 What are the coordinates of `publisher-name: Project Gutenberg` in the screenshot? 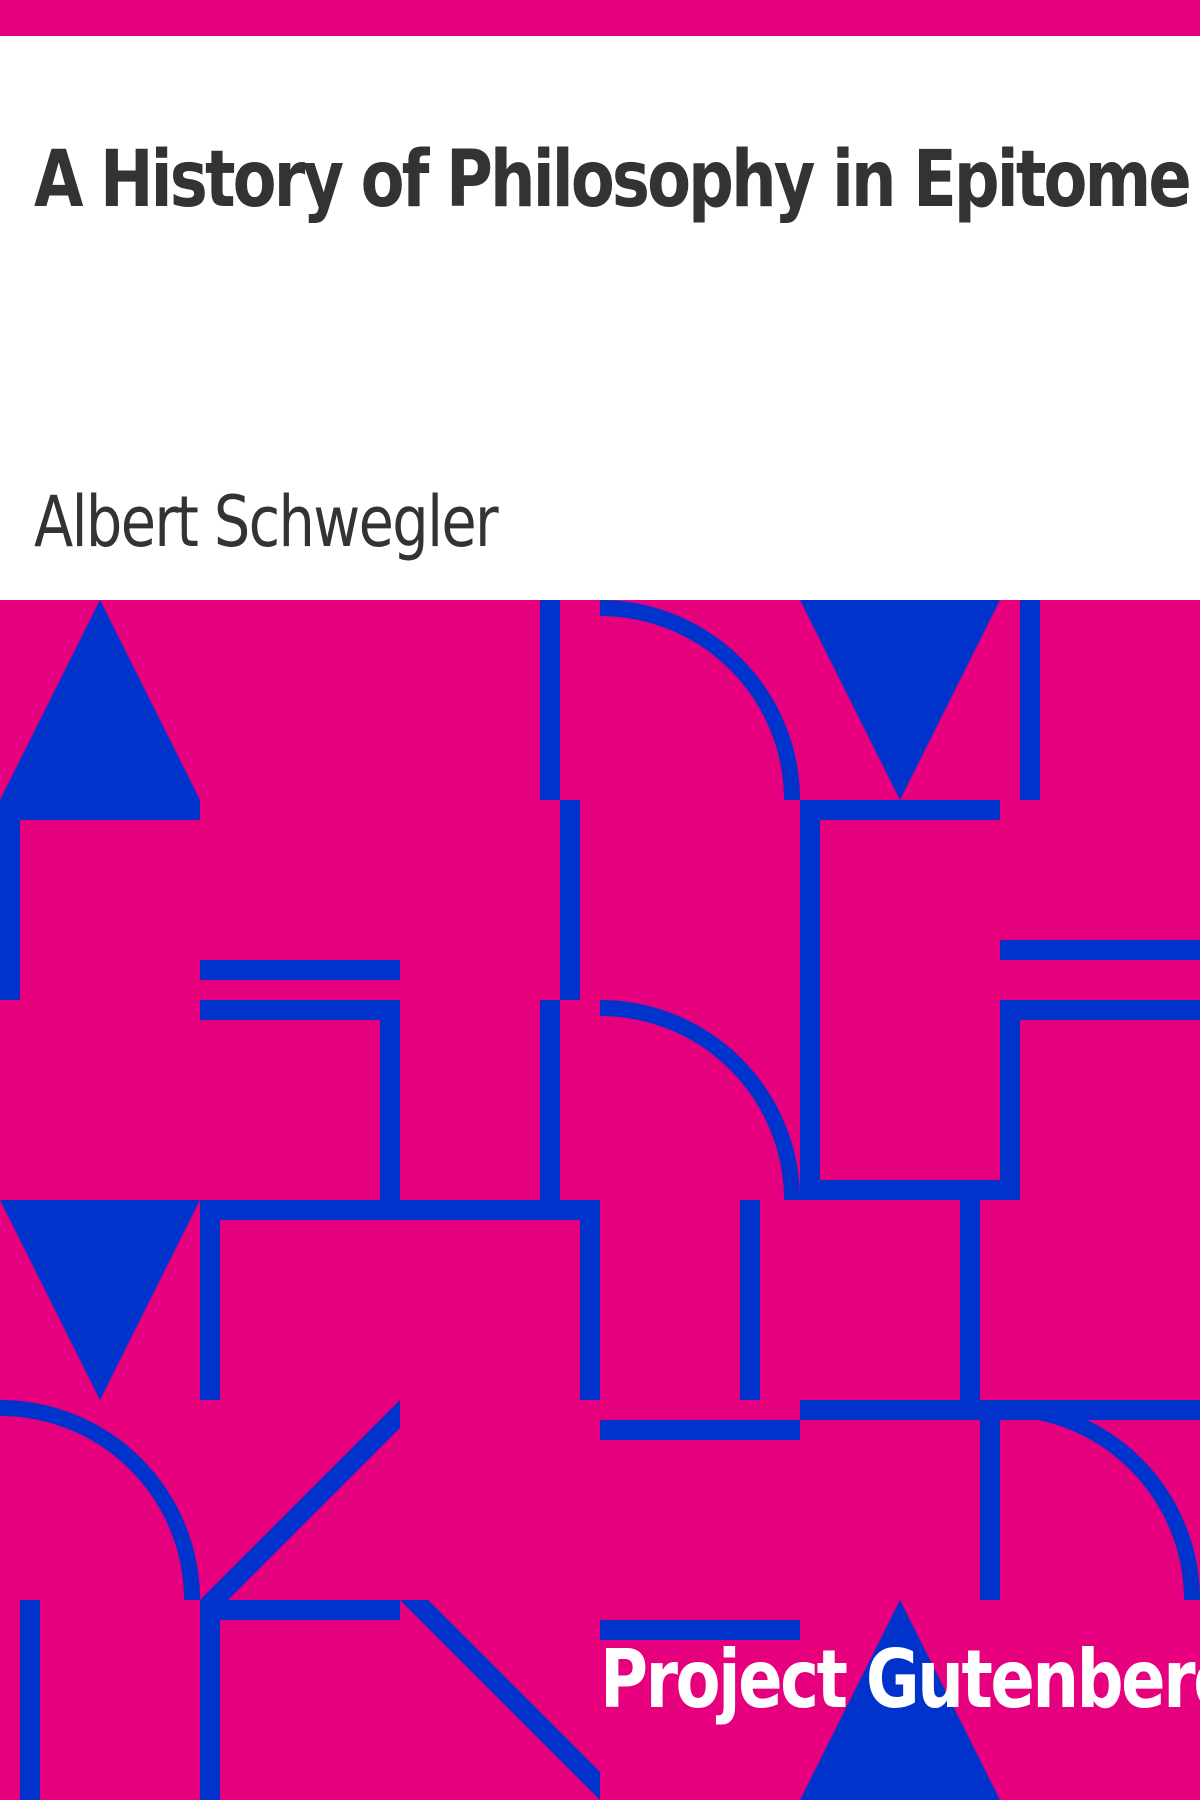 It's located at (900, 1679).